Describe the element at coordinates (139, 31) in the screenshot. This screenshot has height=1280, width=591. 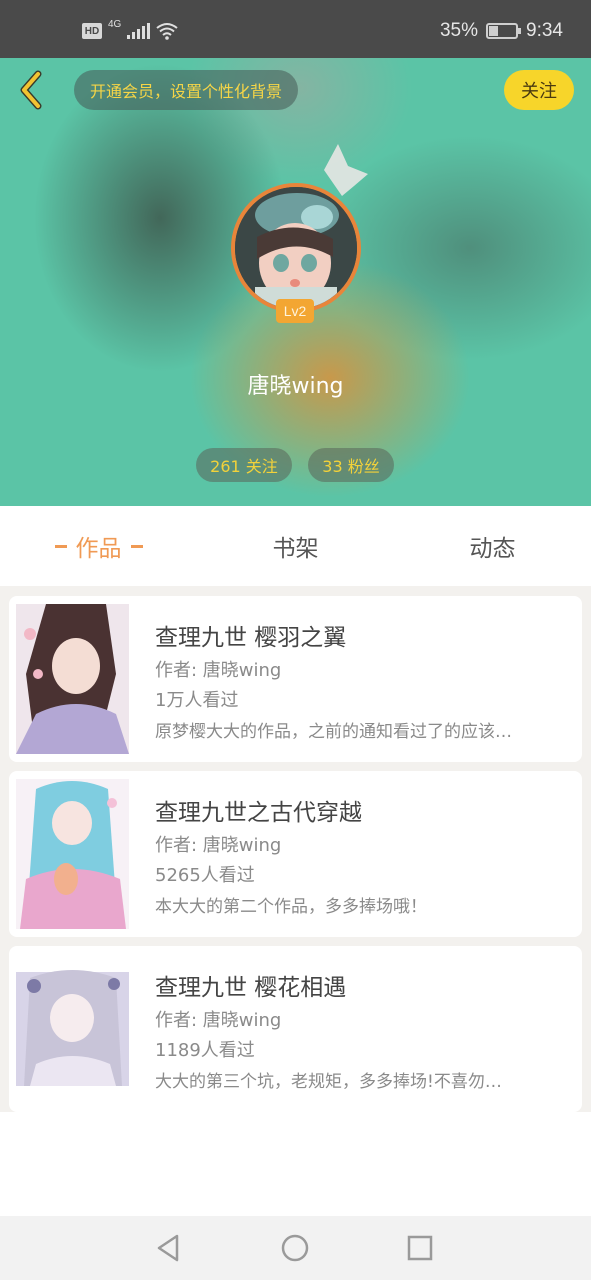
I see `signal-icon` at that location.